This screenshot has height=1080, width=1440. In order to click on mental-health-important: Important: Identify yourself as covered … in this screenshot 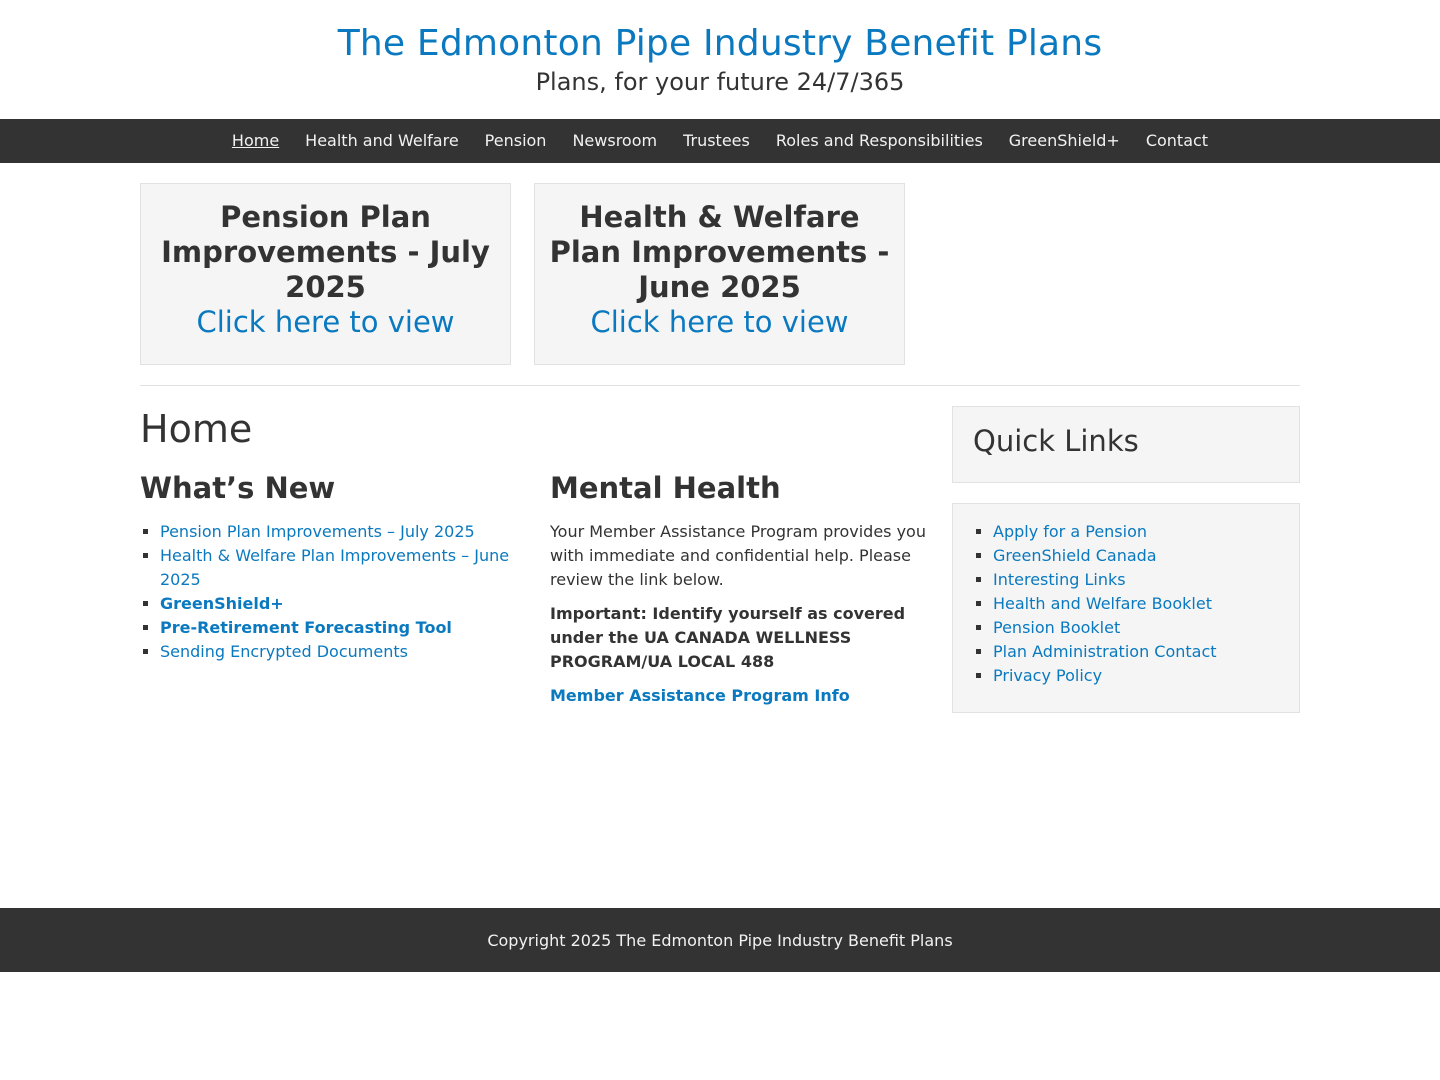, I will do `click(728, 637)`.